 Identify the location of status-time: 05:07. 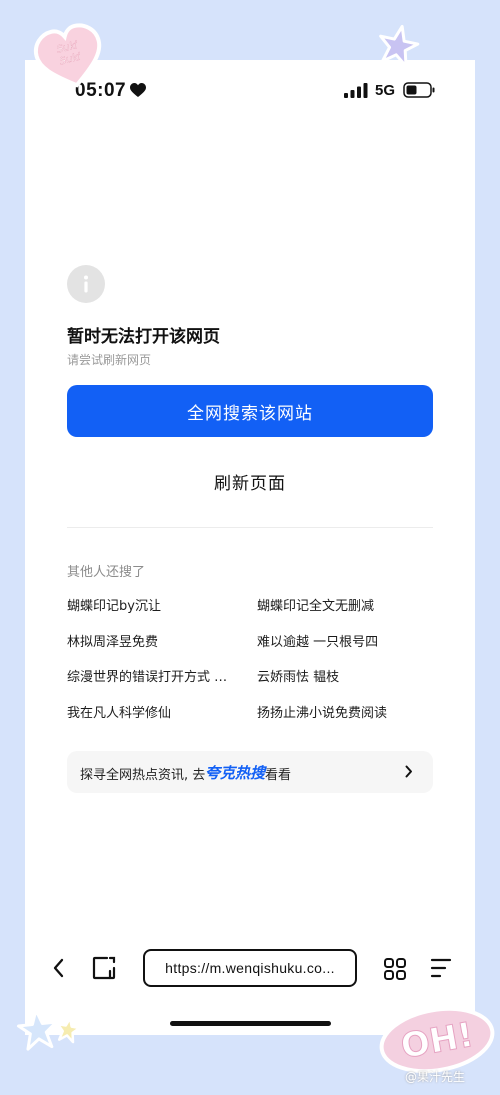
(101, 90).